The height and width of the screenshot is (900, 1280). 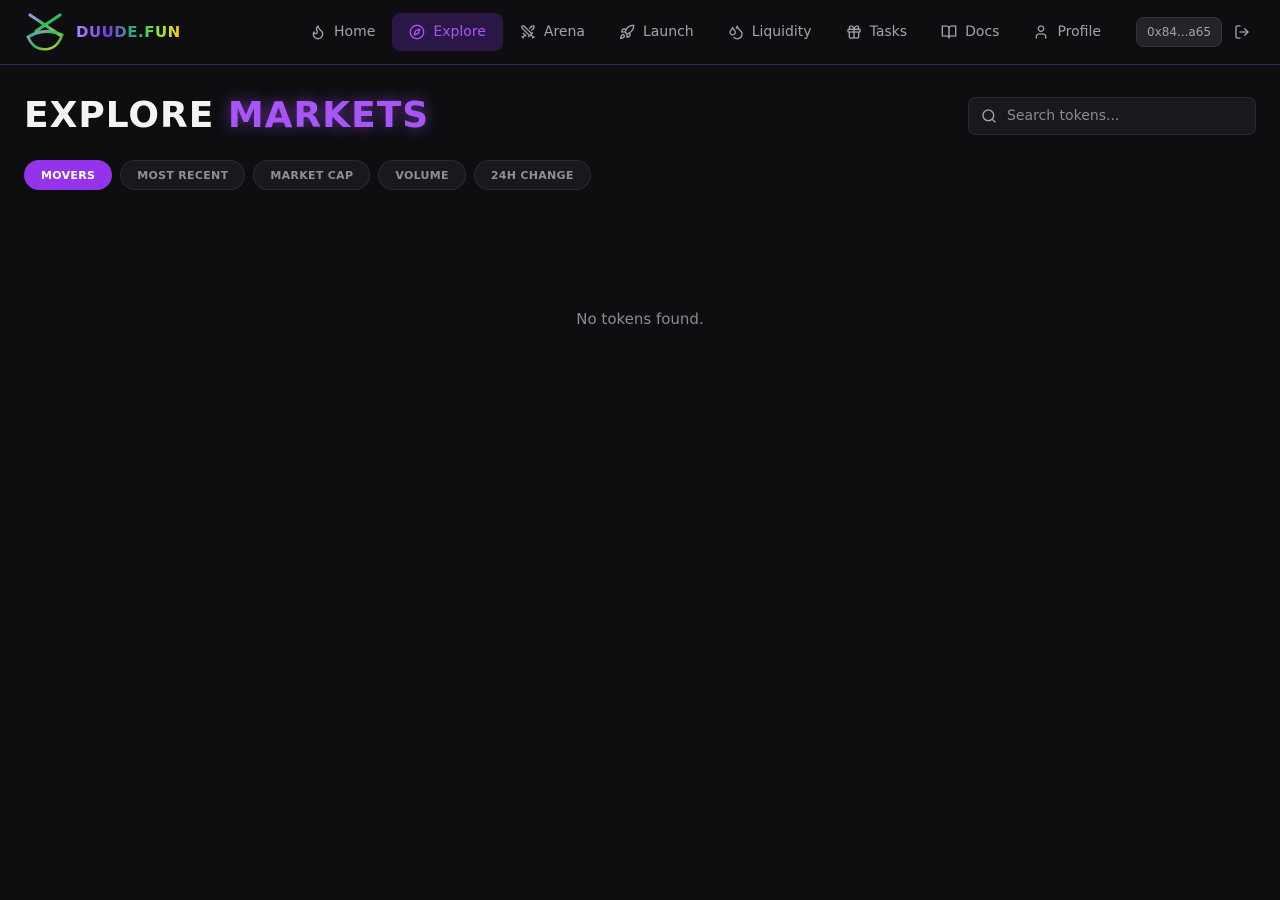 What do you see at coordinates (1079, 32) in the screenshot?
I see `nav-label-profile: Profile` at bounding box center [1079, 32].